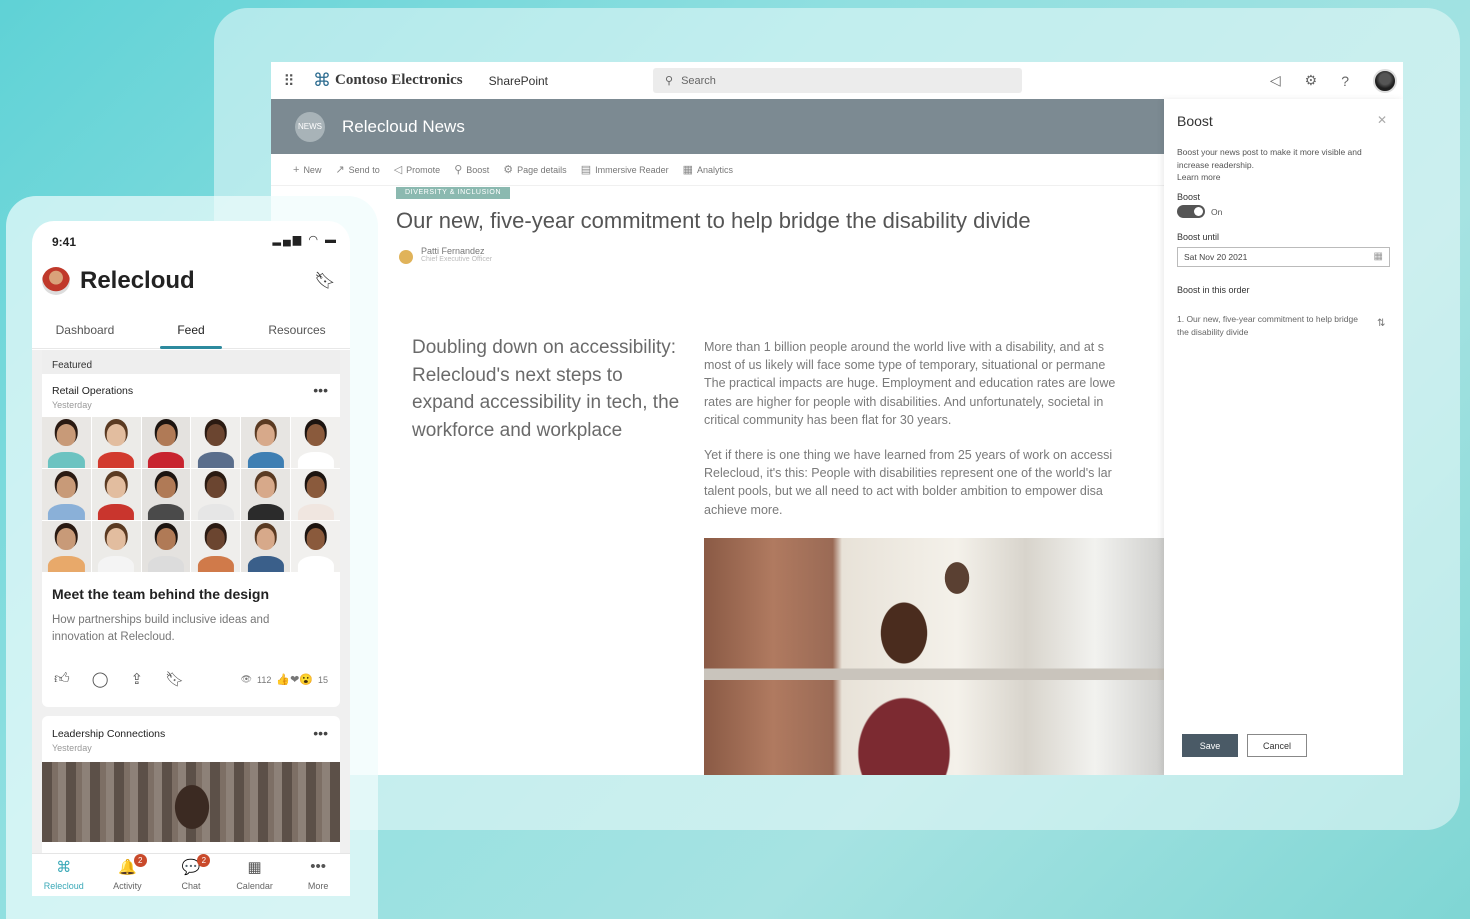  Describe the element at coordinates (322, 80) in the screenshot. I see `contoso-logo-icon: ⌘` at that location.